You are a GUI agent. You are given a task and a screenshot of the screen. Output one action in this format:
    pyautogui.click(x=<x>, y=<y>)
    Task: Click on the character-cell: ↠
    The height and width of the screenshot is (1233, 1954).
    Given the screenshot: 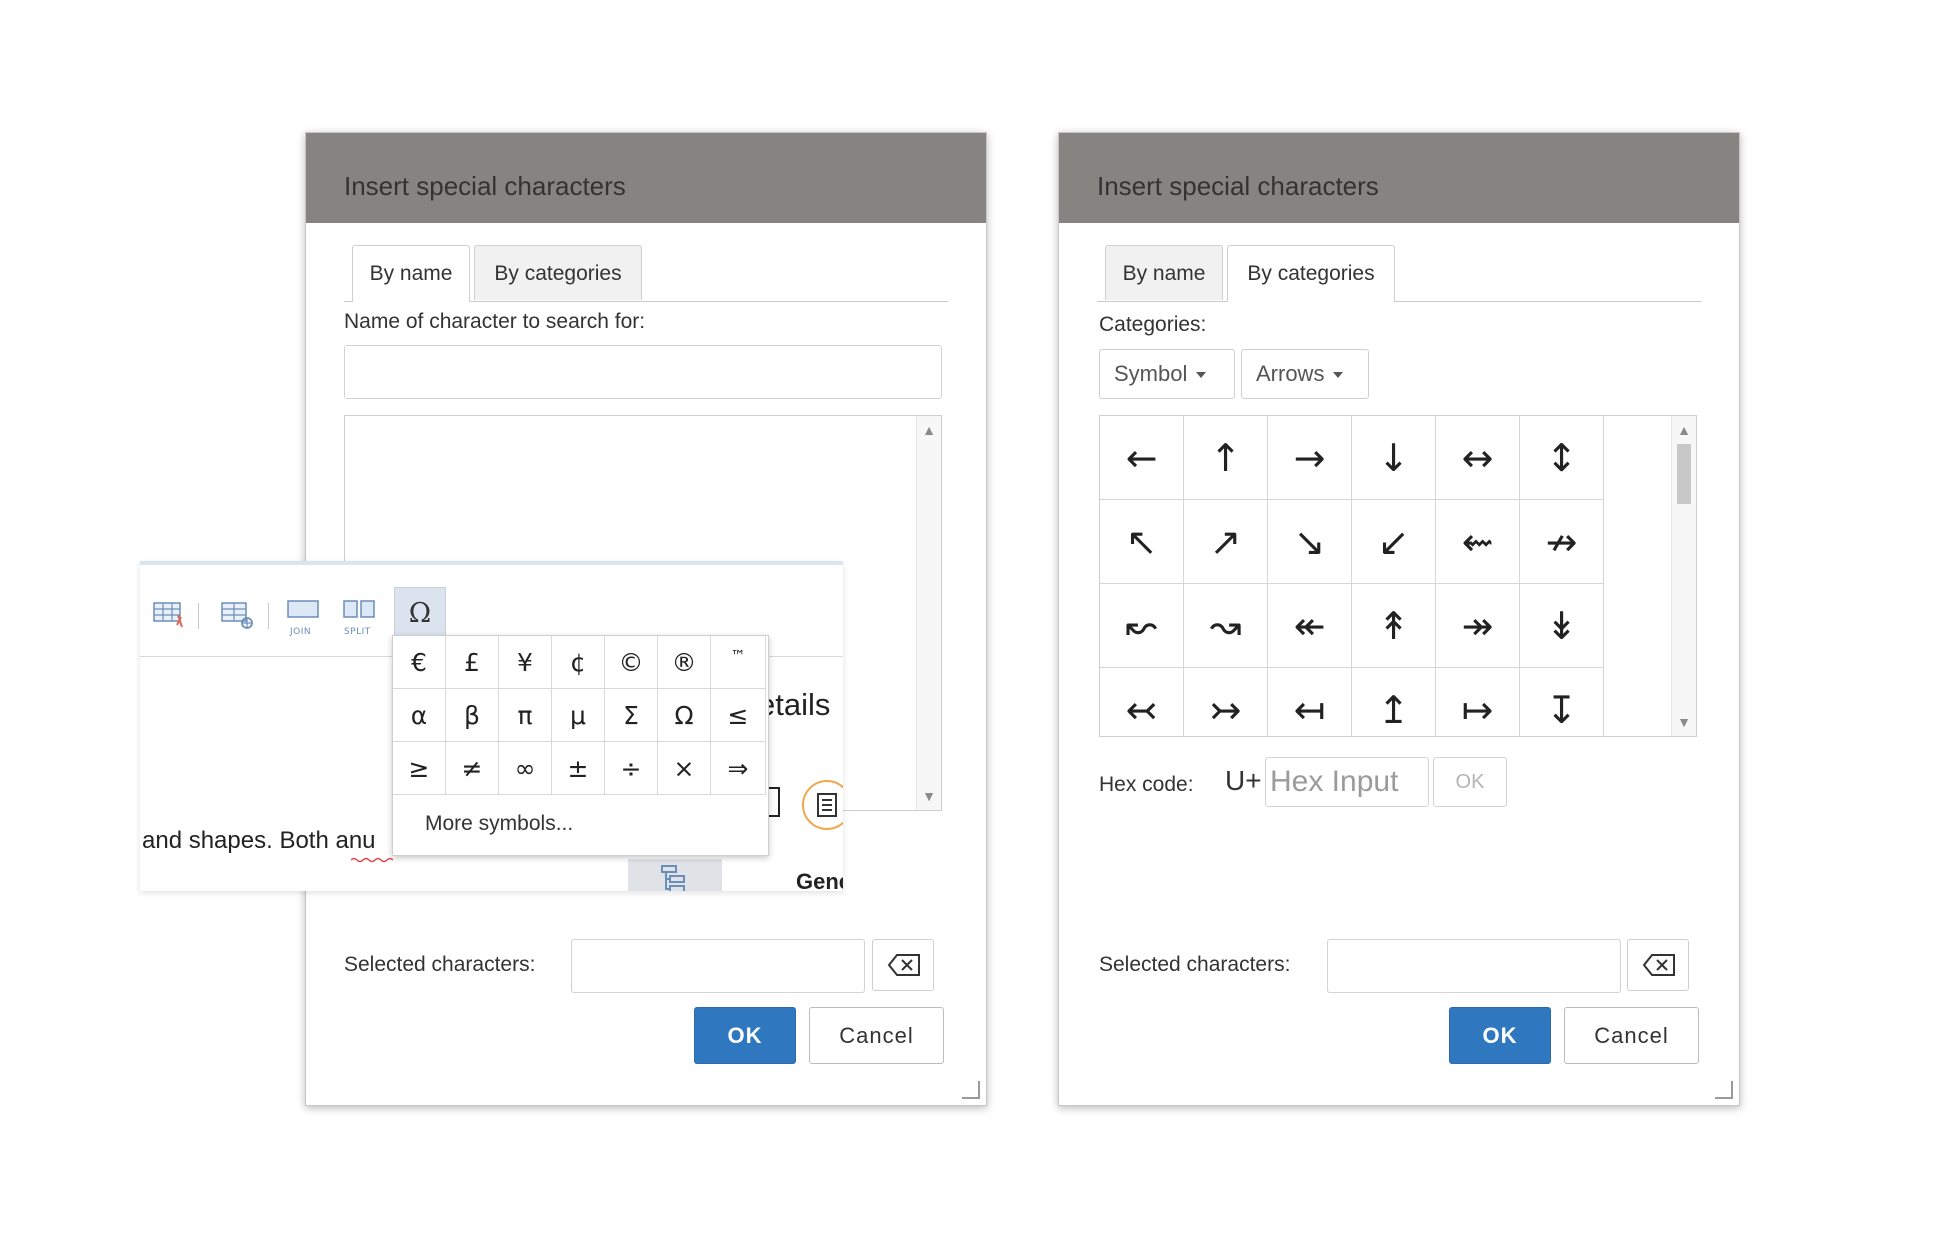 What is the action you would take?
    pyautogui.click(x=1478, y=626)
    